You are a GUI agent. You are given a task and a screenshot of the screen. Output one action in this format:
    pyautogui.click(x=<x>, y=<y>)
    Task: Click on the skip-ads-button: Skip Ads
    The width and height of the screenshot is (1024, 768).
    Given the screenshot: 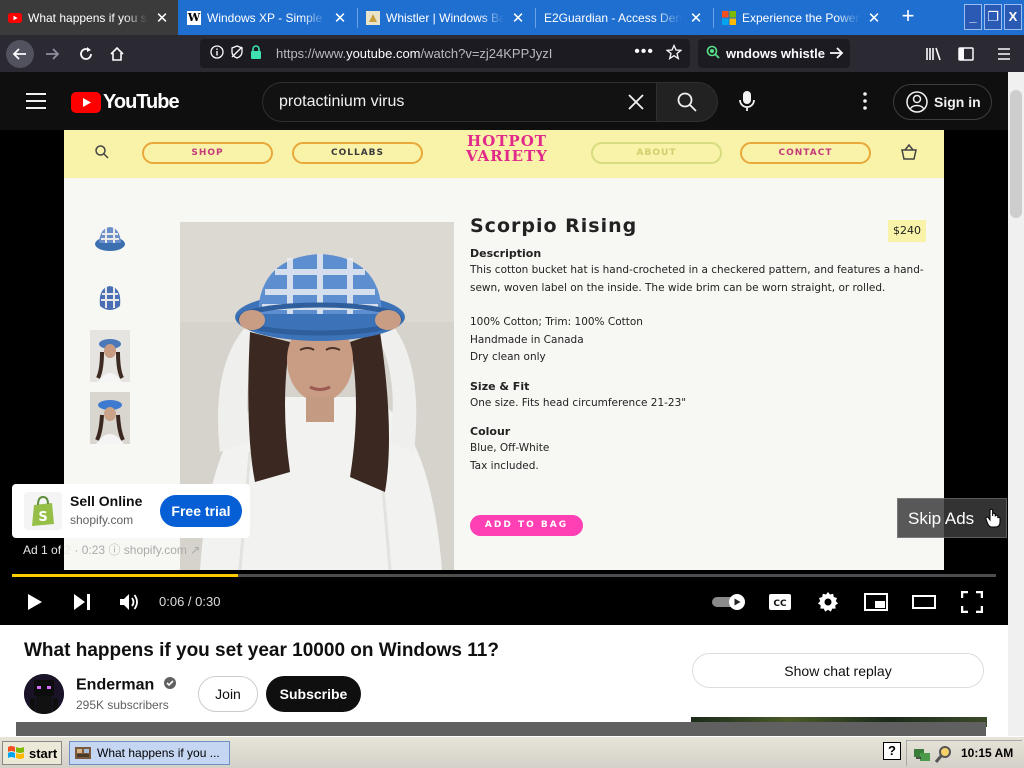 What is the action you would take?
    pyautogui.click(x=952, y=518)
    